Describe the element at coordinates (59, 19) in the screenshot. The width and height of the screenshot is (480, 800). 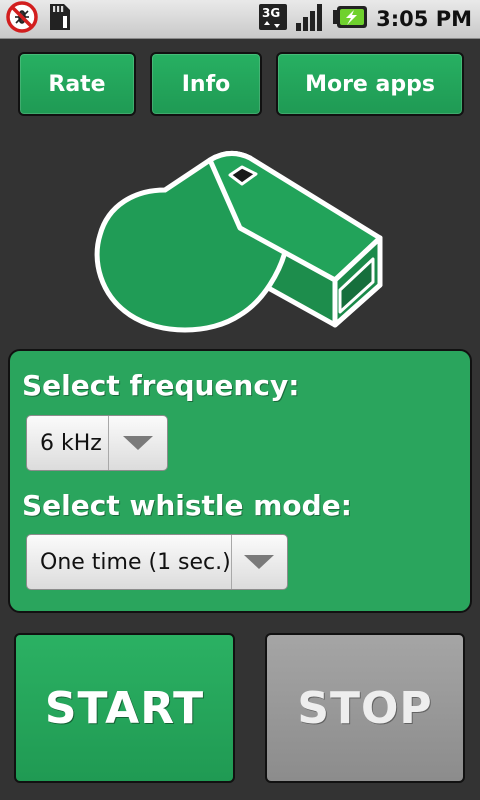
I see `sd-card-icon` at that location.